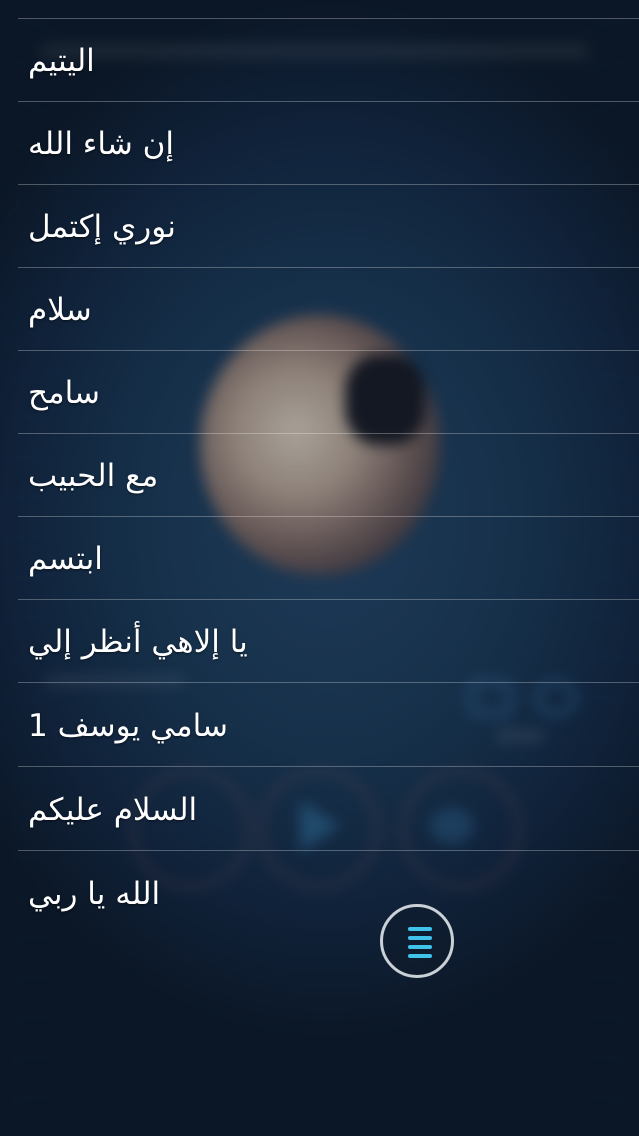 The height and width of the screenshot is (1136, 639). What do you see at coordinates (420, 929) in the screenshot?
I see `menu-icon` at bounding box center [420, 929].